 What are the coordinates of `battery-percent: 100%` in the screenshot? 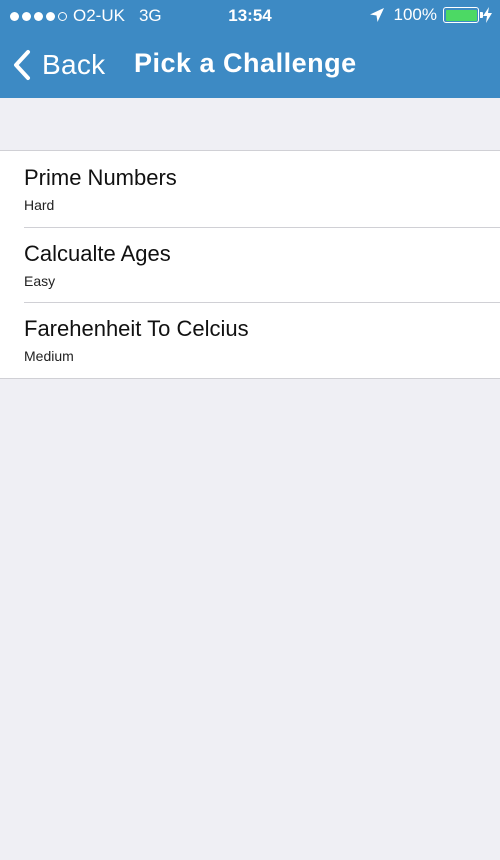 It's located at (415, 14).